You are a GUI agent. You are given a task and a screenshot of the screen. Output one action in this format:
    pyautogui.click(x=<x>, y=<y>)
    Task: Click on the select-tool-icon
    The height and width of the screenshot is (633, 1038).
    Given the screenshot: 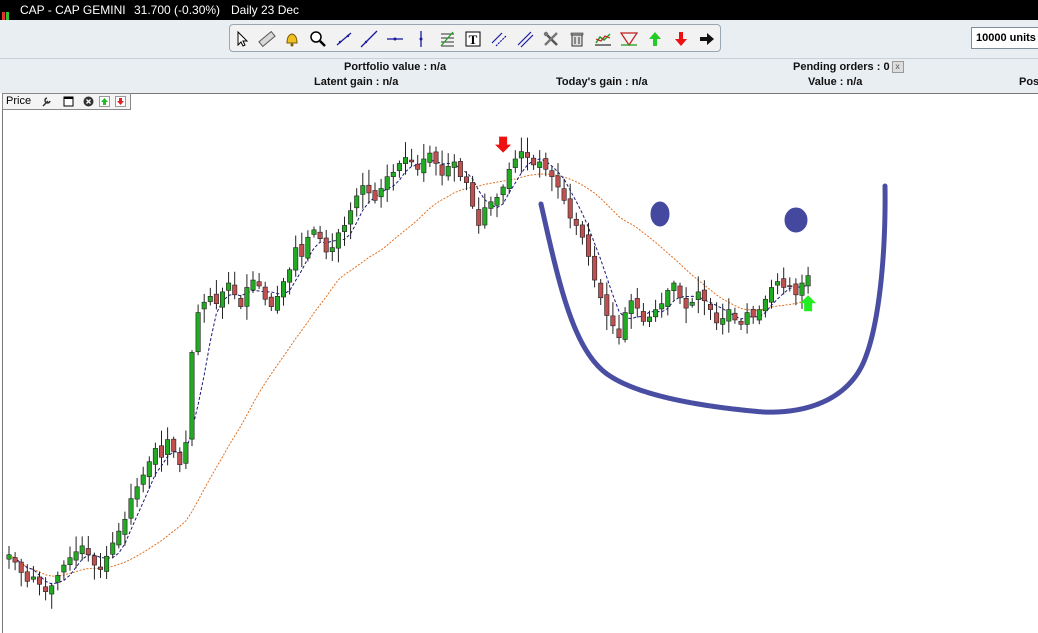 What is the action you would take?
    pyautogui.click(x=242, y=39)
    